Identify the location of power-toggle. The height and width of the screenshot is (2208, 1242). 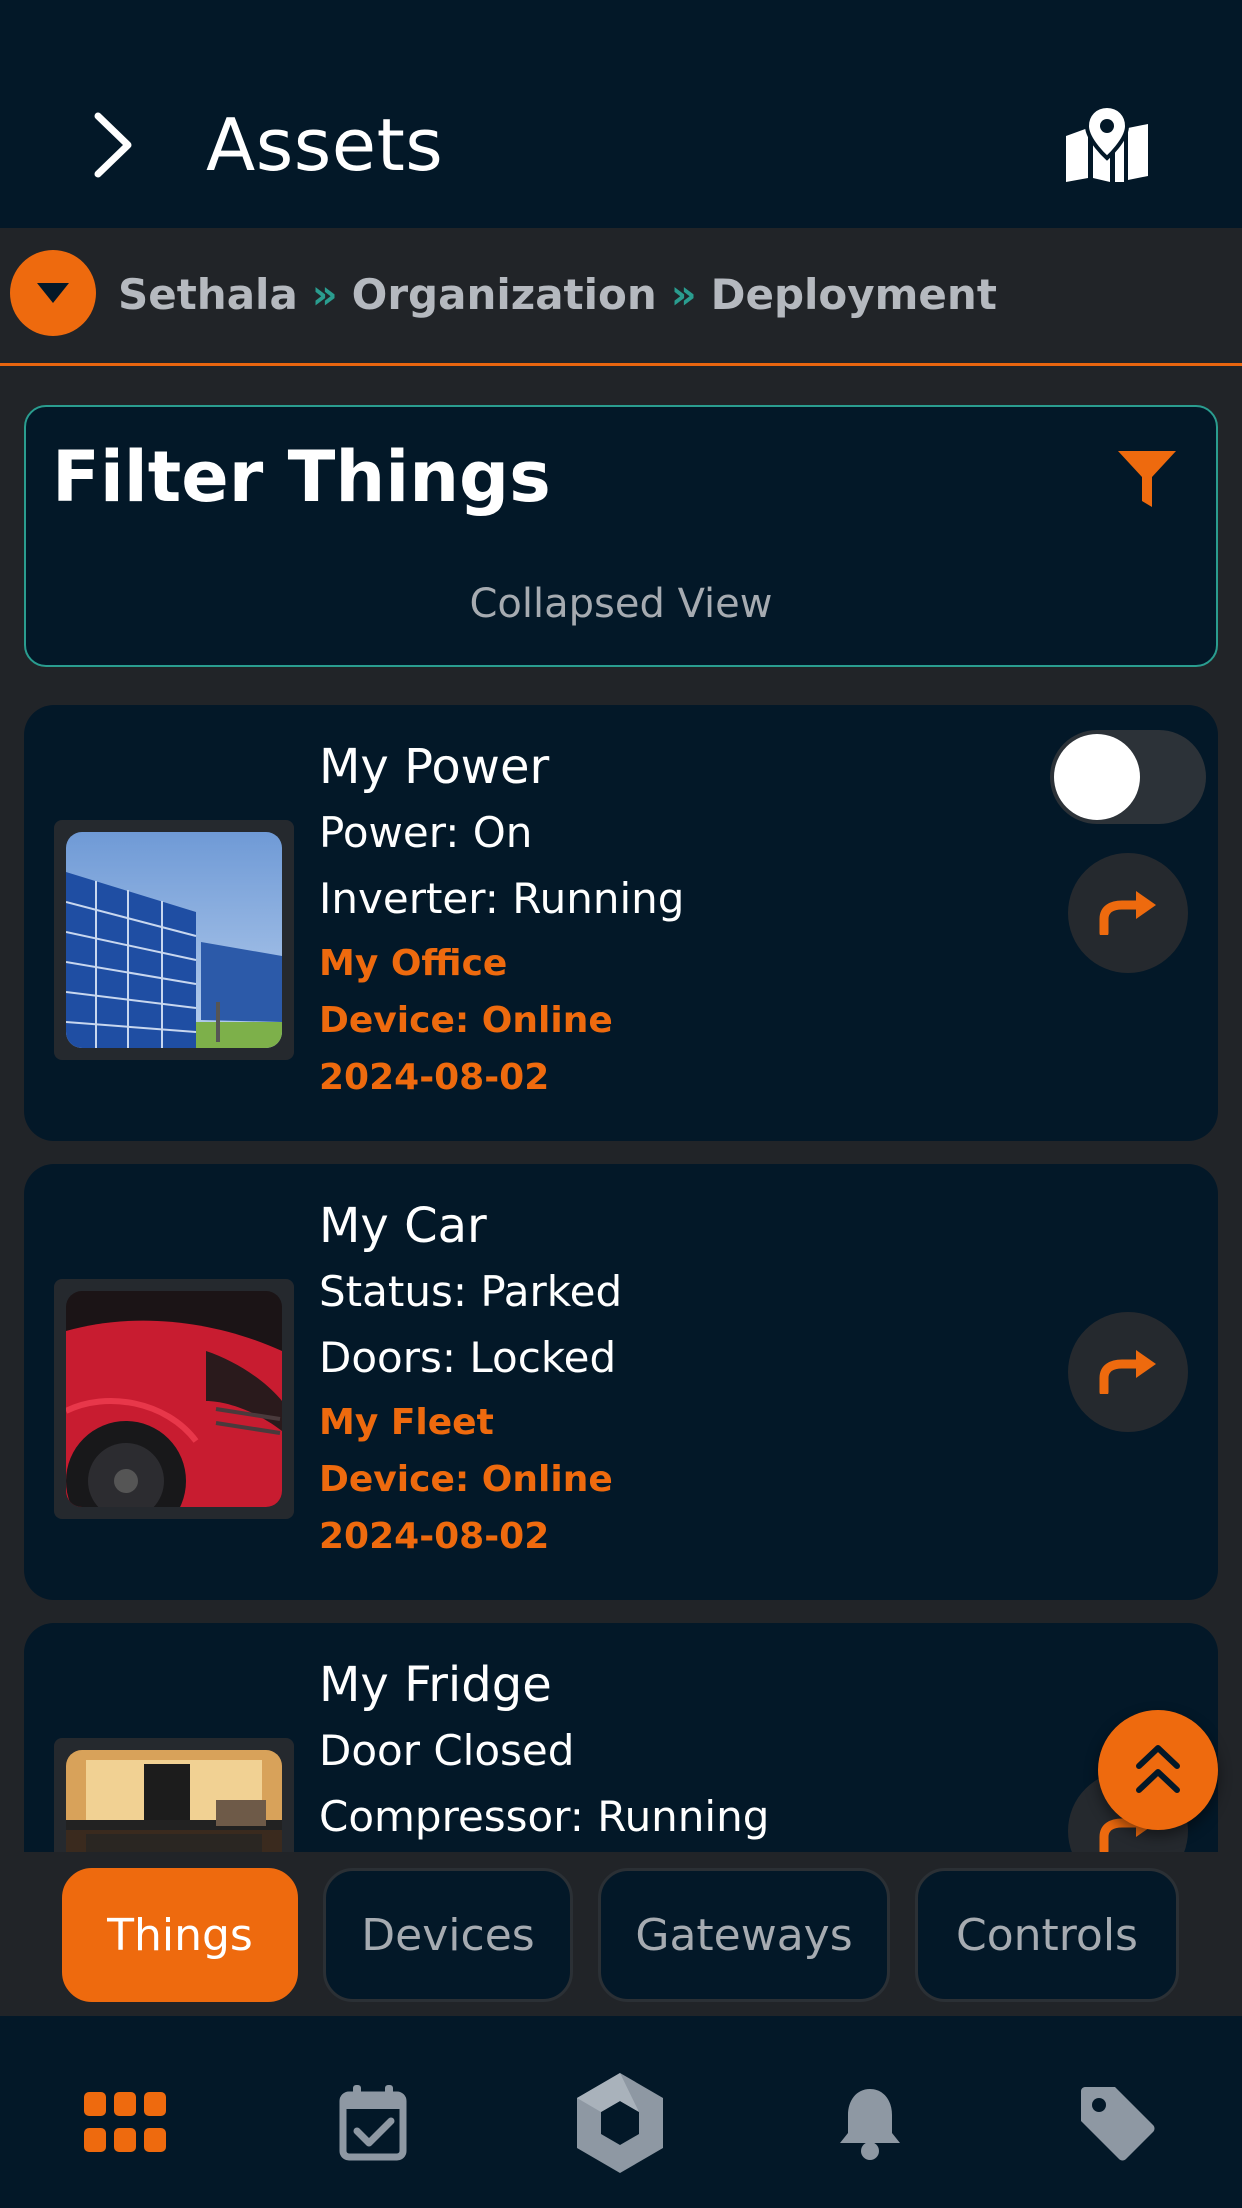
(1128, 777).